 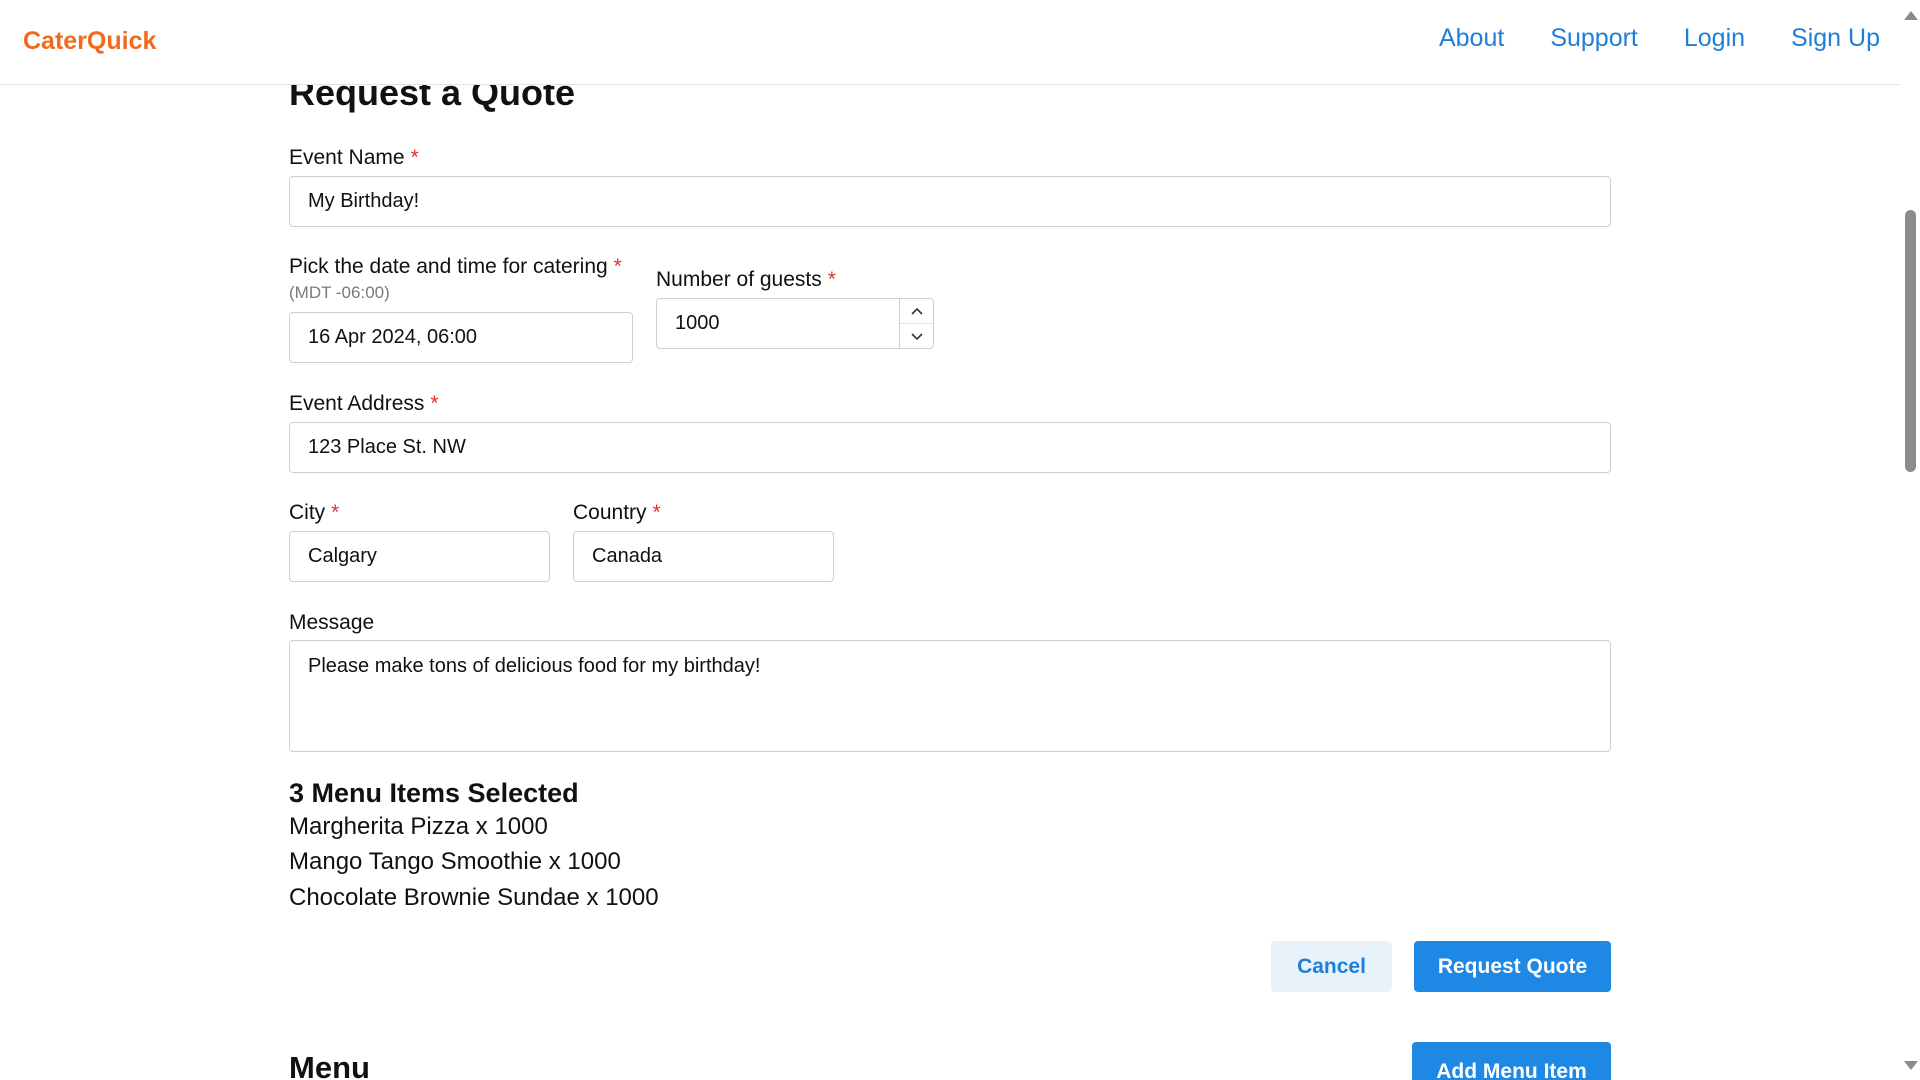 What do you see at coordinates (418, 826) in the screenshot?
I see `selected-menu-item: Margherita Pizza x 1000` at bounding box center [418, 826].